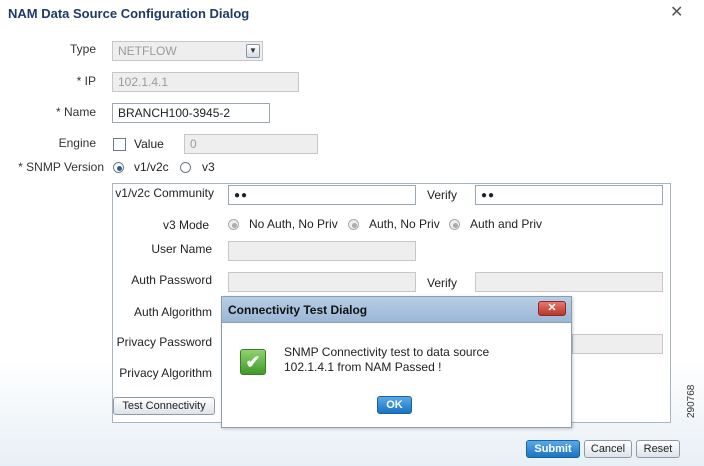 Image resolution: width=704 pixels, height=466 pixels. What do you see at coordinates (387, 352) in the screenshot?
I see `modal-message-line1: SNMP Connectivity test to data source` at bounding box center [387, 352].